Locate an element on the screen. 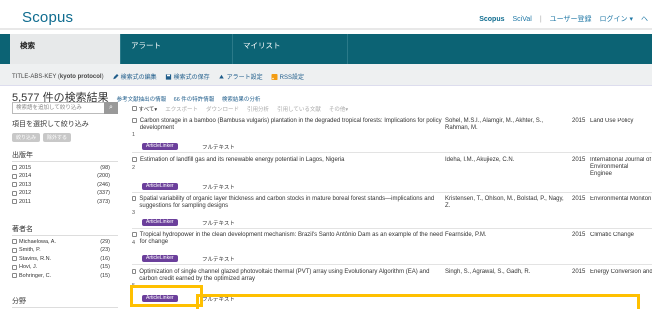  highlight-box-row is located at coordinates (418, 301).